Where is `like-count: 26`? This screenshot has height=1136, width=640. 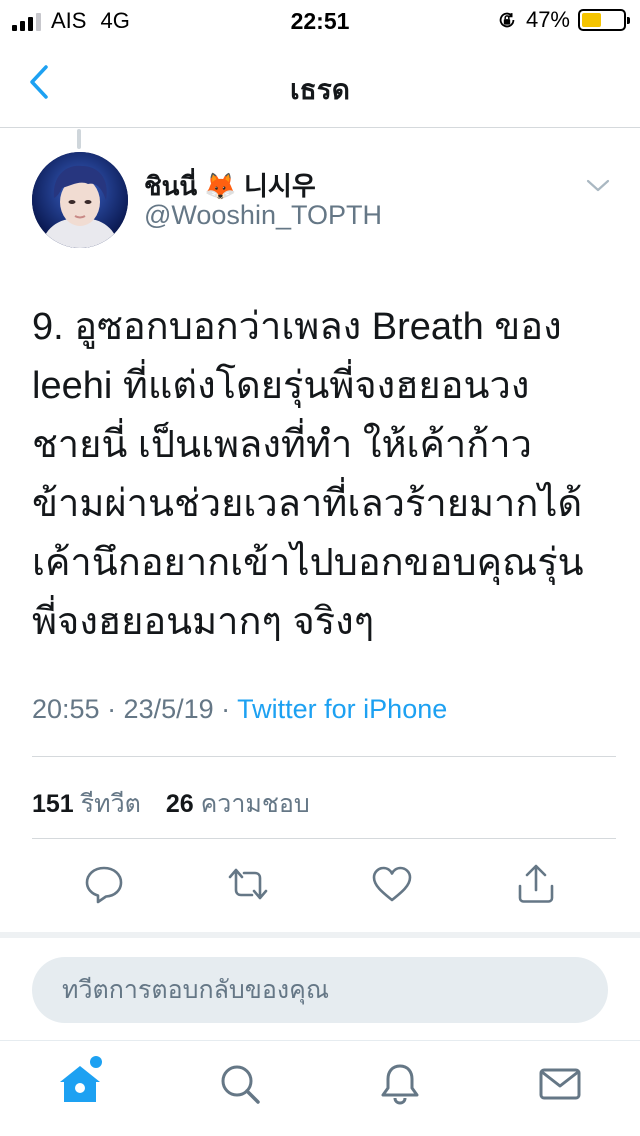
like-count: 26 is located at coordinates (180, 804).